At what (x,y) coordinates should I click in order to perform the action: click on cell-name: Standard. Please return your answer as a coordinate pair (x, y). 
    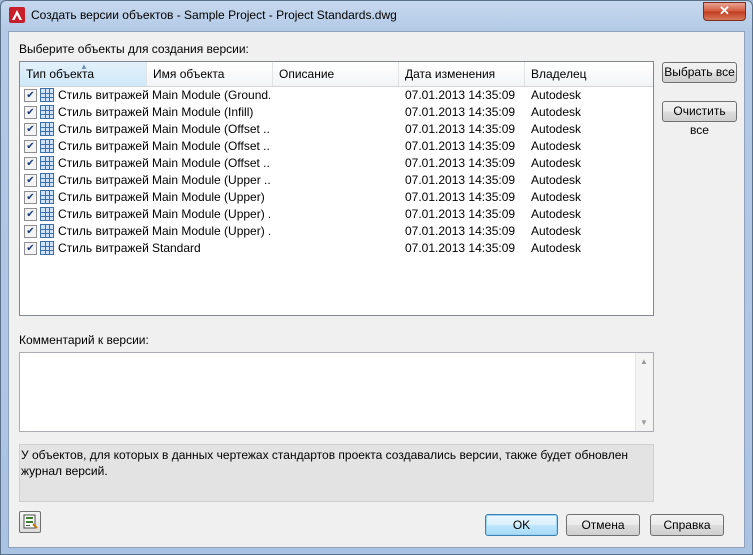
    Looking at the image, I should click on (176, 248).